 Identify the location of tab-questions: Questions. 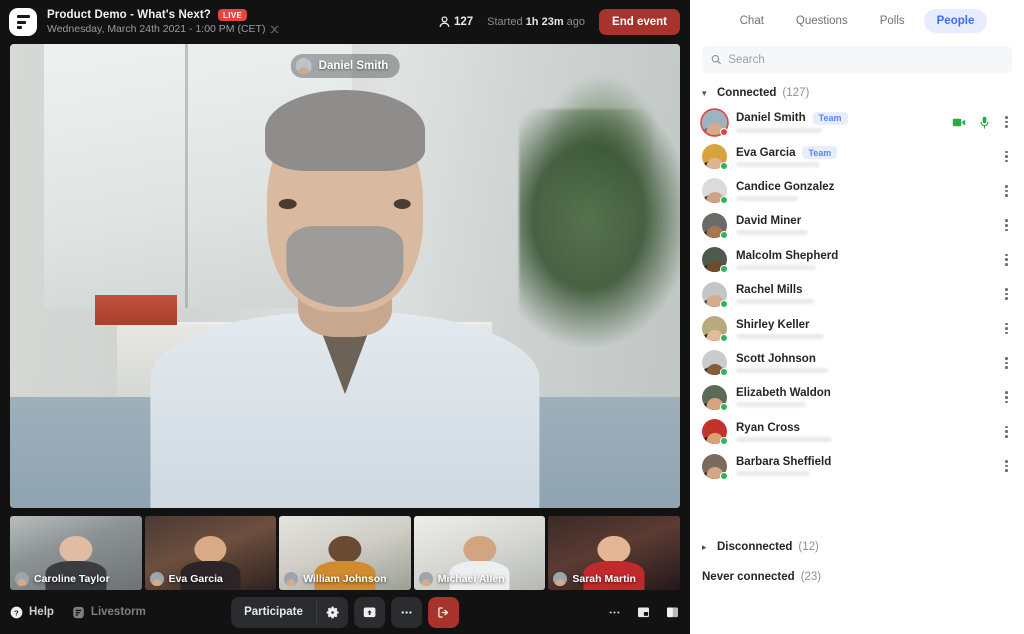
(822, 21).